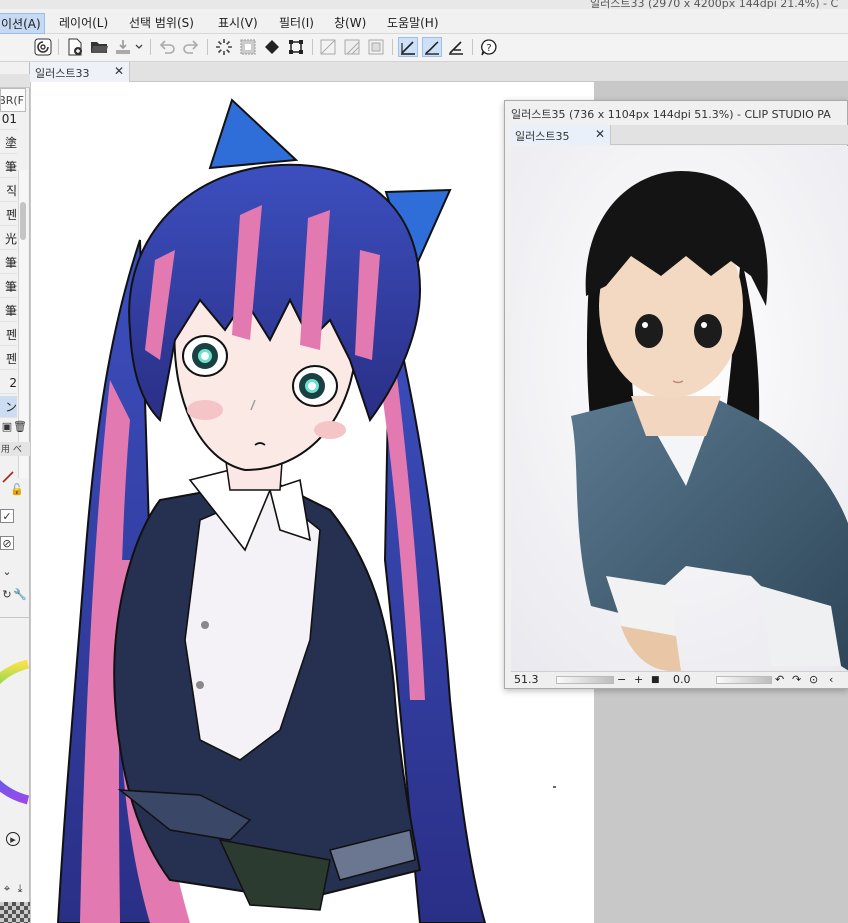 Image resolution: width=848 pixels, height=923 pixels. Describe the element at coordinates (83, 22) in the screenshot. I see `menu-layer: 레이어(L)` at that location.